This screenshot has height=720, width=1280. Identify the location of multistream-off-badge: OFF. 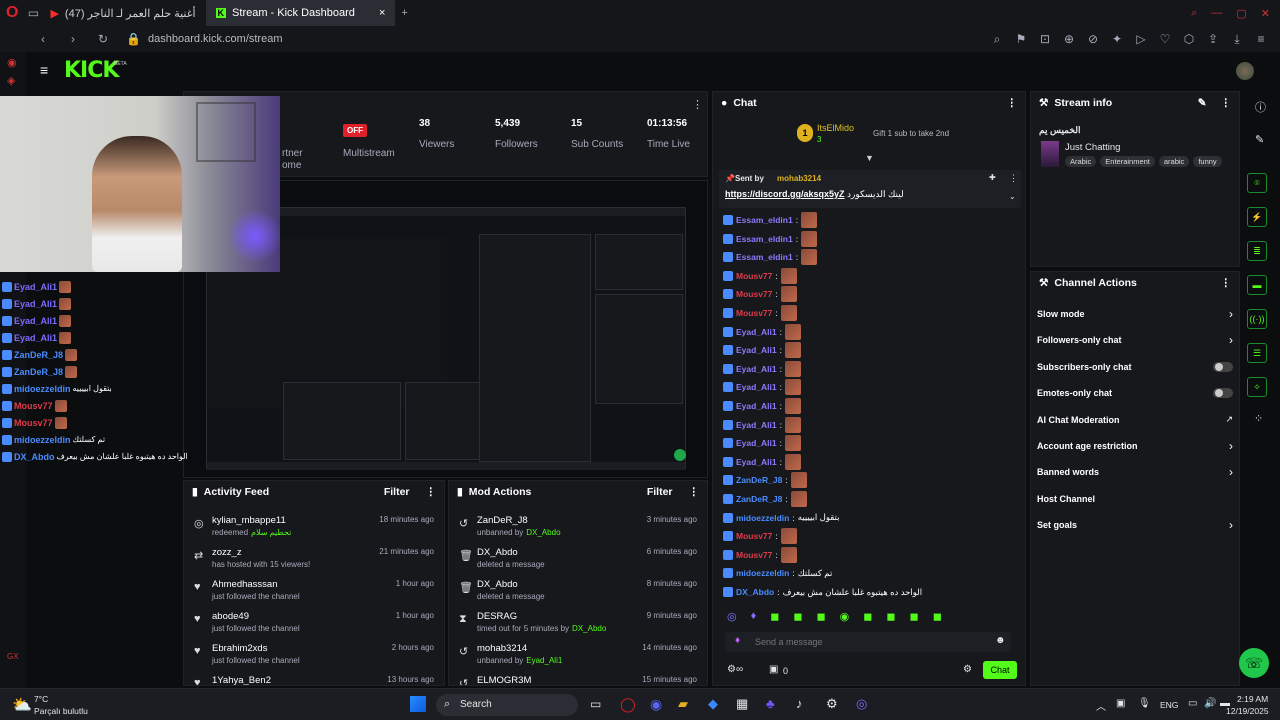
(355, 130).